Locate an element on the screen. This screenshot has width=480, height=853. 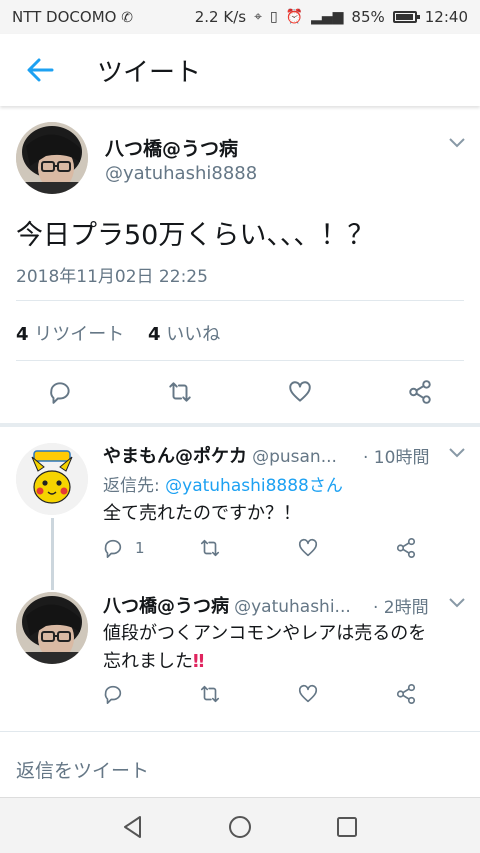
retweet-count: 4 is located at coordinates (22, 334).